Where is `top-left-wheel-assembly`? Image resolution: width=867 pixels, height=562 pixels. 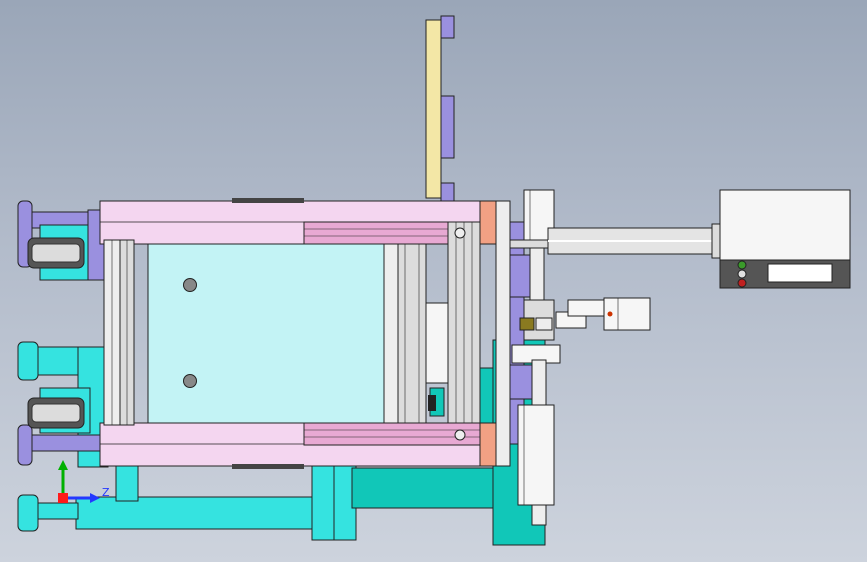
top-left-wheel-assembly is located at coordinates (61, 240).